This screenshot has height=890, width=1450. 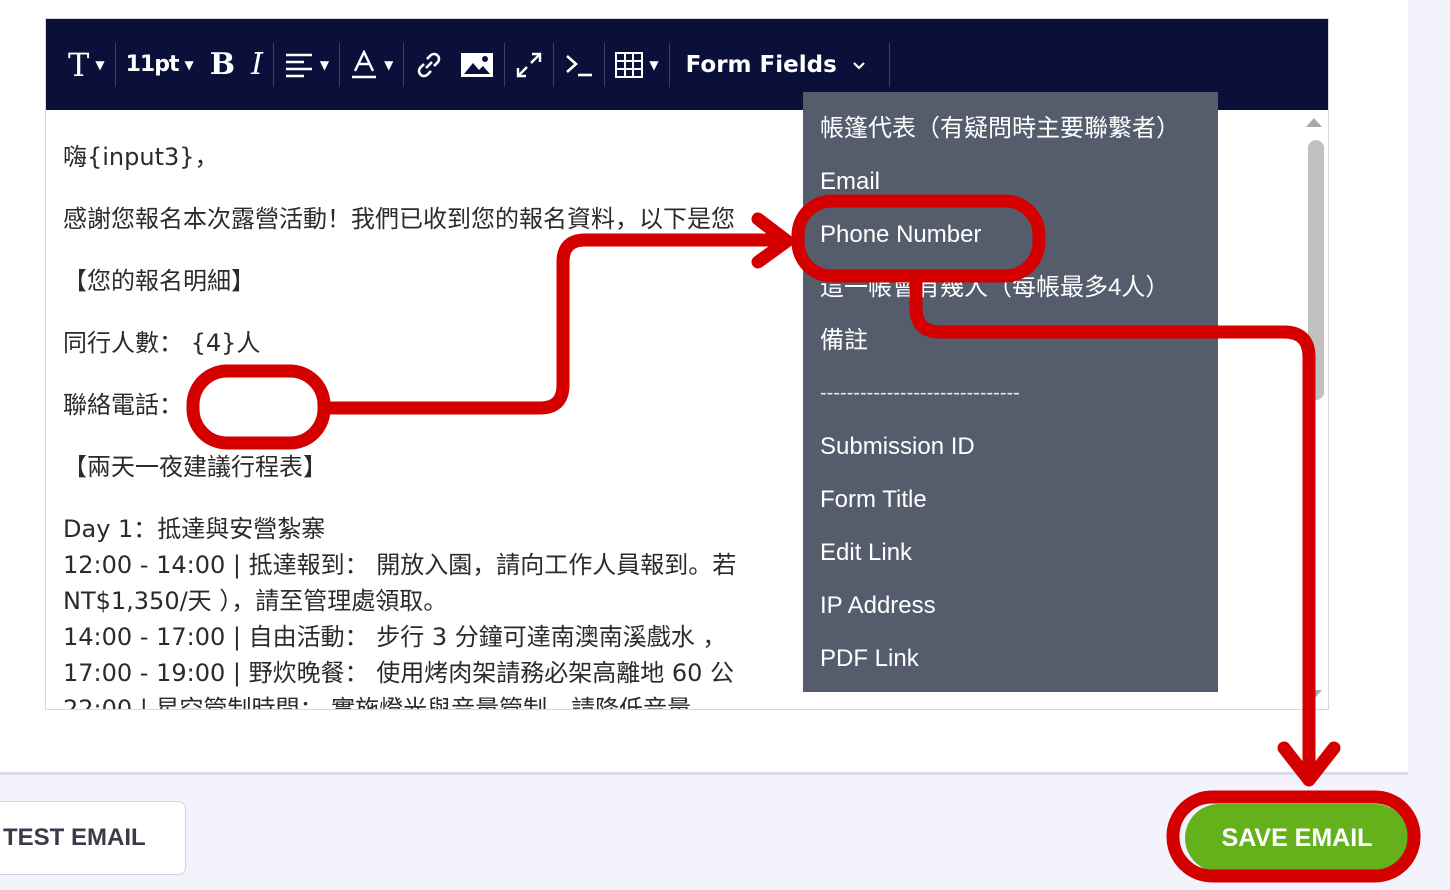 What do you see at coordinates (1314, 694) in the screenshot?
I see `scroll-down-arrow` at bounding box center [1314, 694].